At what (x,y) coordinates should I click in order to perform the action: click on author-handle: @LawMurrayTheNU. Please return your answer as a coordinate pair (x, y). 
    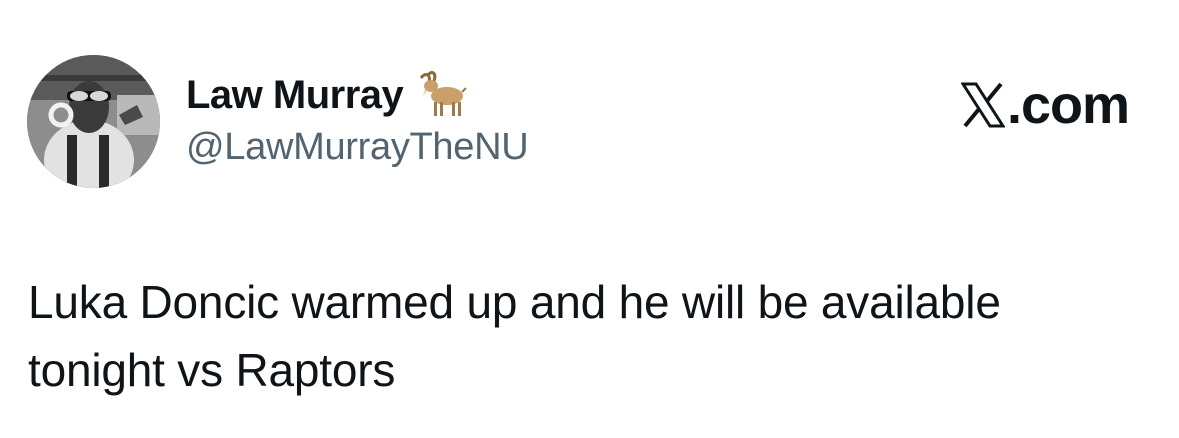
    Looking at the image, I should click on (357, 147).